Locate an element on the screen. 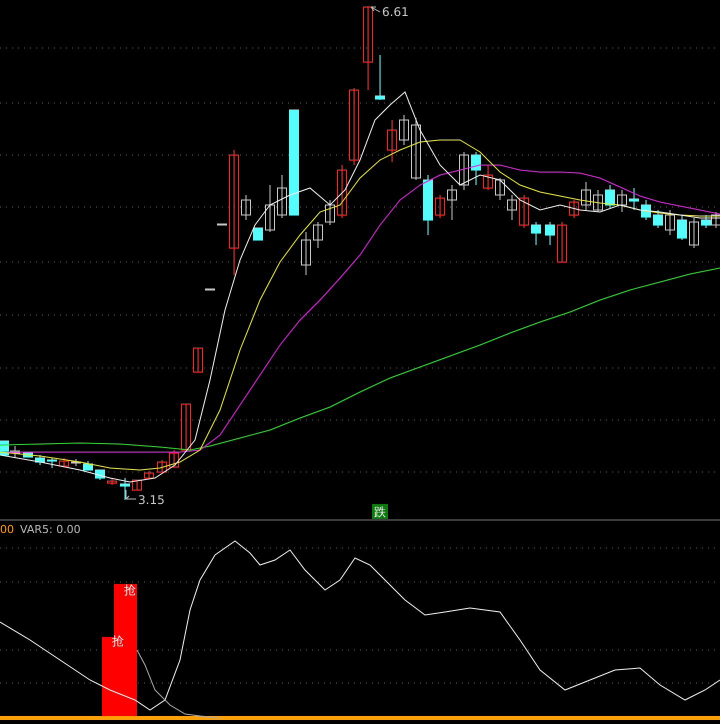  signal-tag: 跌 is located at coordinates (380, 511).